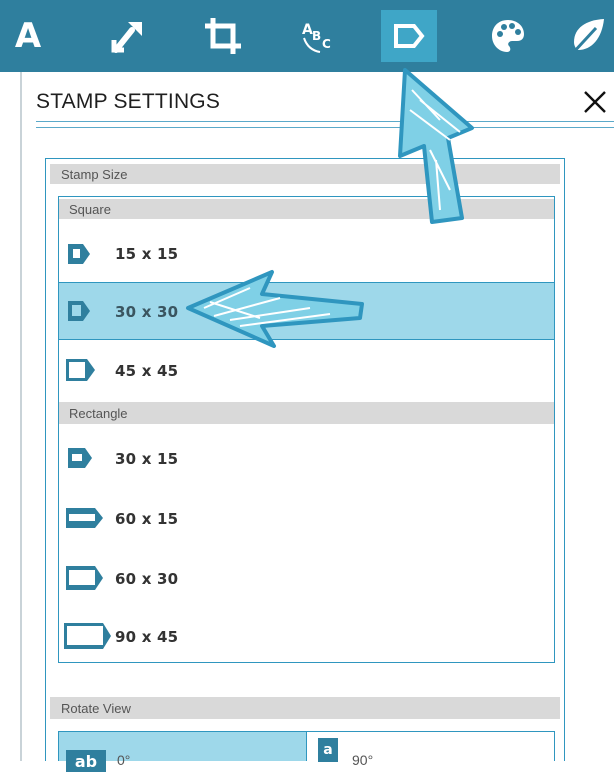 The image size is (614, 772). I want to click on resize-arrow-icon, so click(126, 37).